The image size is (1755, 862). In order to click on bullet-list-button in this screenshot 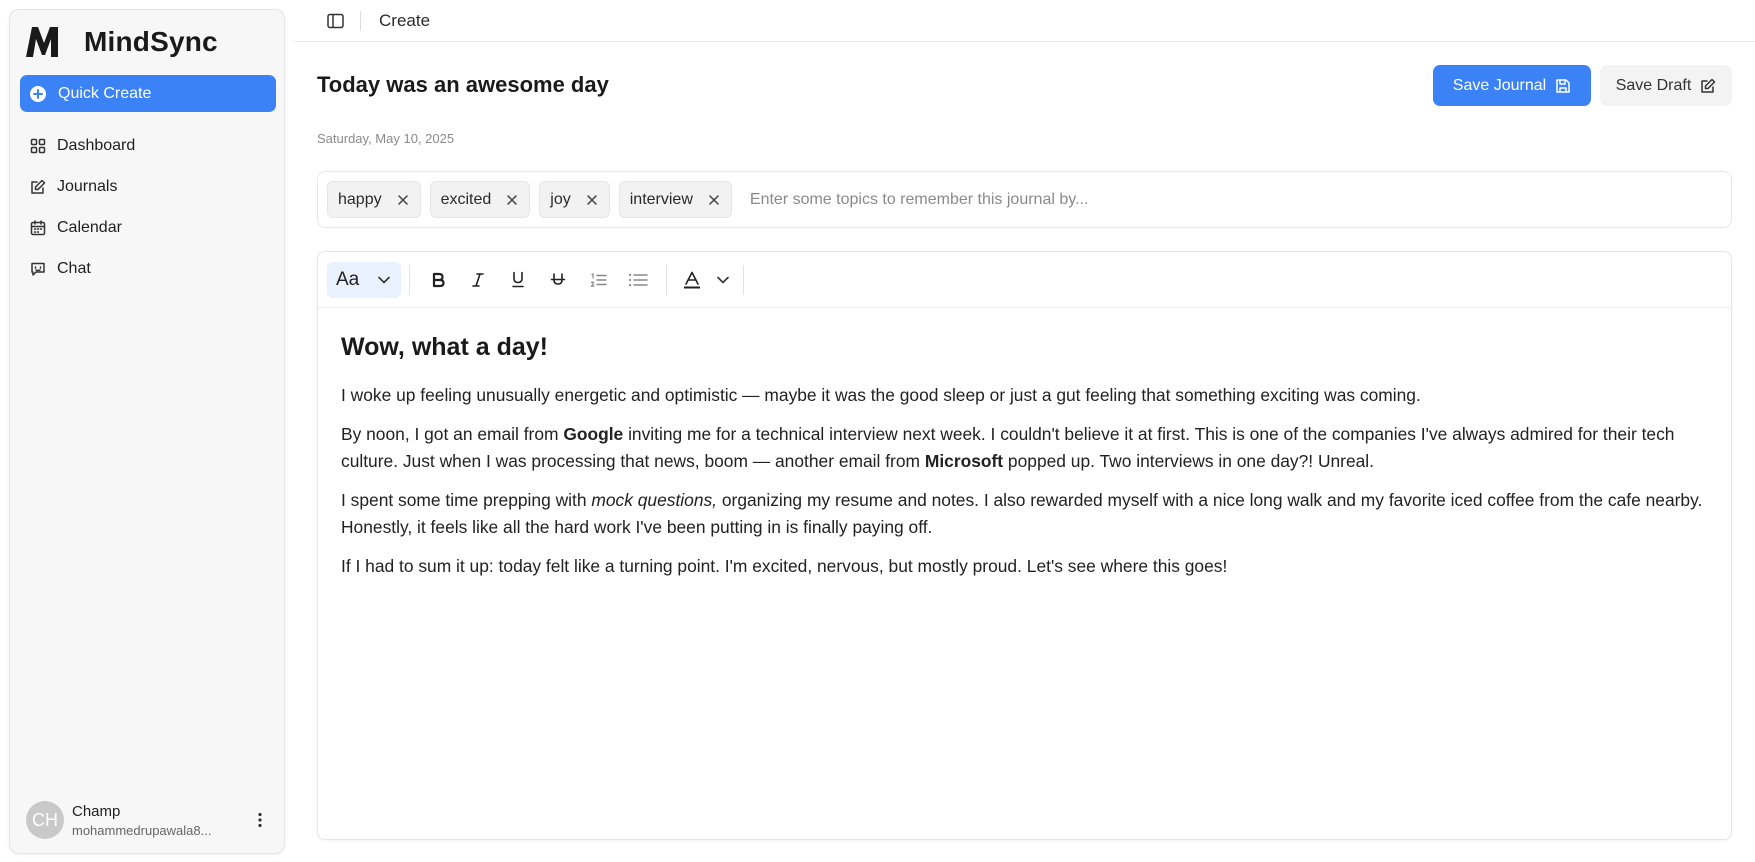, I will do `click(638, 280)`.